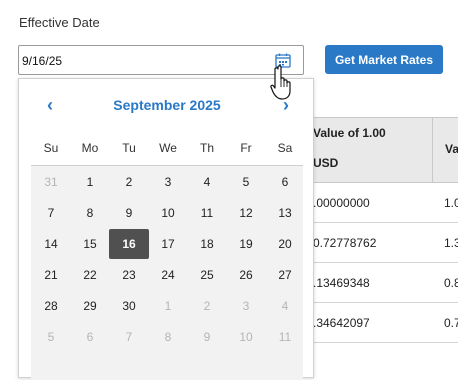  Describe the element at coordinates (451, 243) in the screenshot. I see `table-cell: 1.3` at that location.